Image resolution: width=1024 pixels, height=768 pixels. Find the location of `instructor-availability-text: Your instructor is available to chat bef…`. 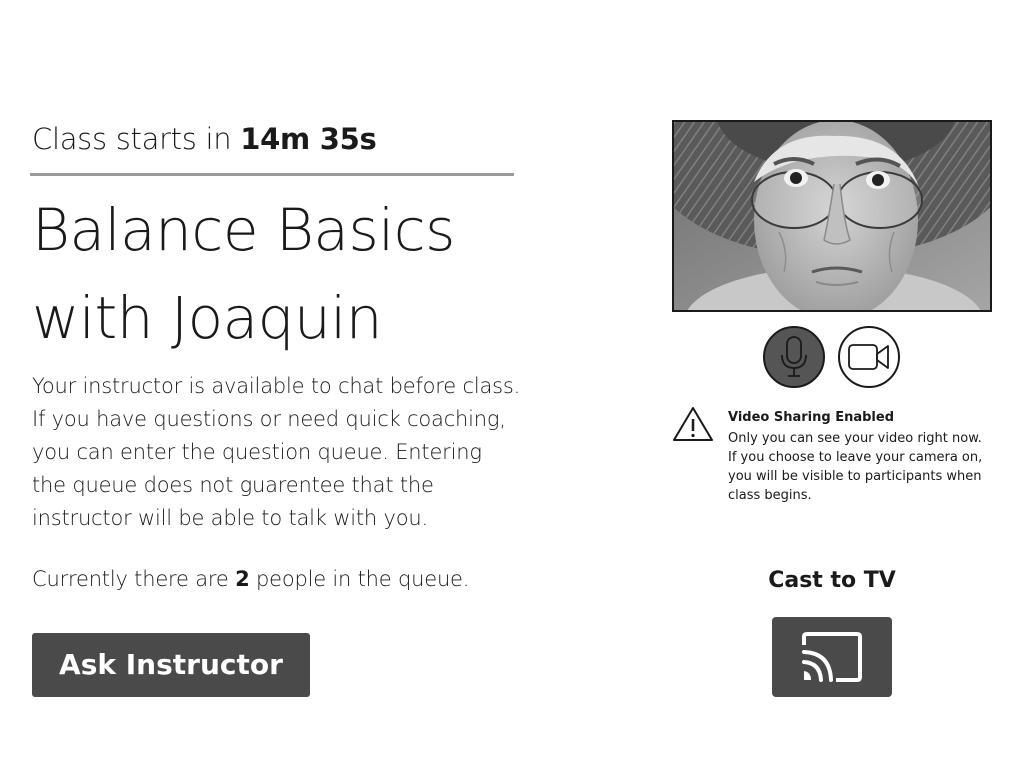

instructor-availability-text: Your instructor is available to chat bef… is located at coordinates (276, 452).